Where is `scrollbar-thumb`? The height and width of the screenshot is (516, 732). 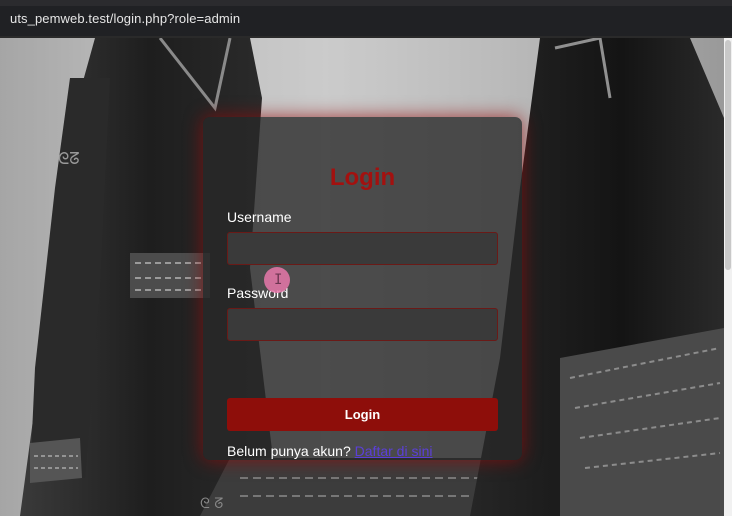 scrollbar-thumb is located at coordinates (728, 155).